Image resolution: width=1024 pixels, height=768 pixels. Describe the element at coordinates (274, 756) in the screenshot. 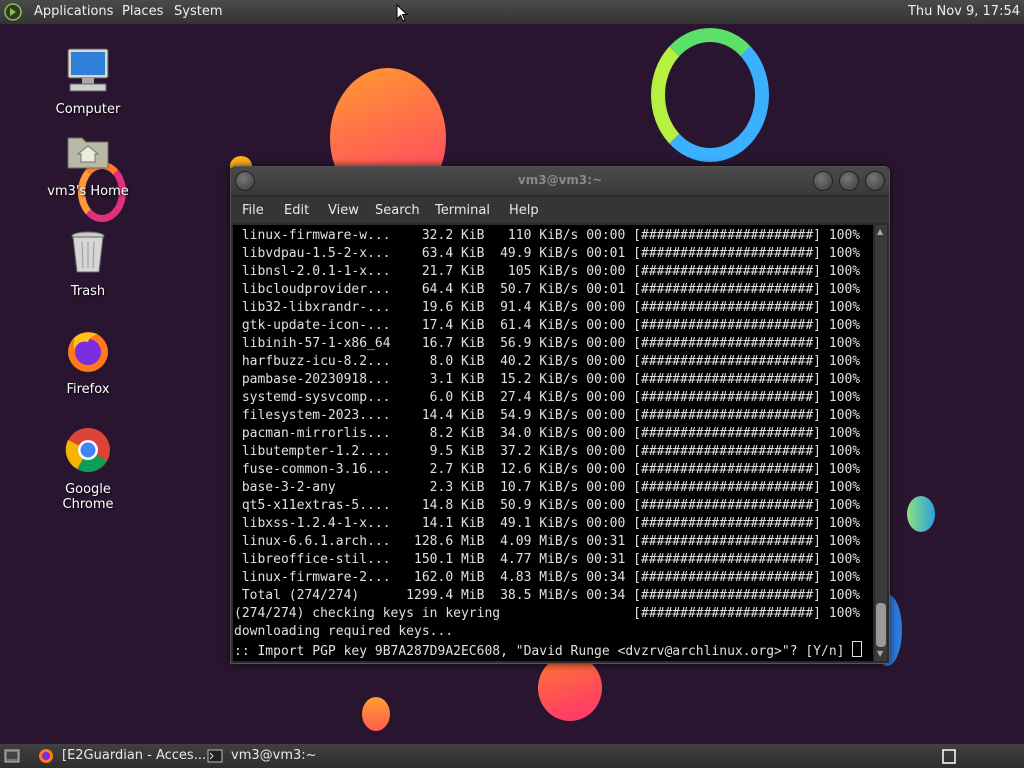

I see `taskbar-item-terminal: vm3@vm3:~` at that location.